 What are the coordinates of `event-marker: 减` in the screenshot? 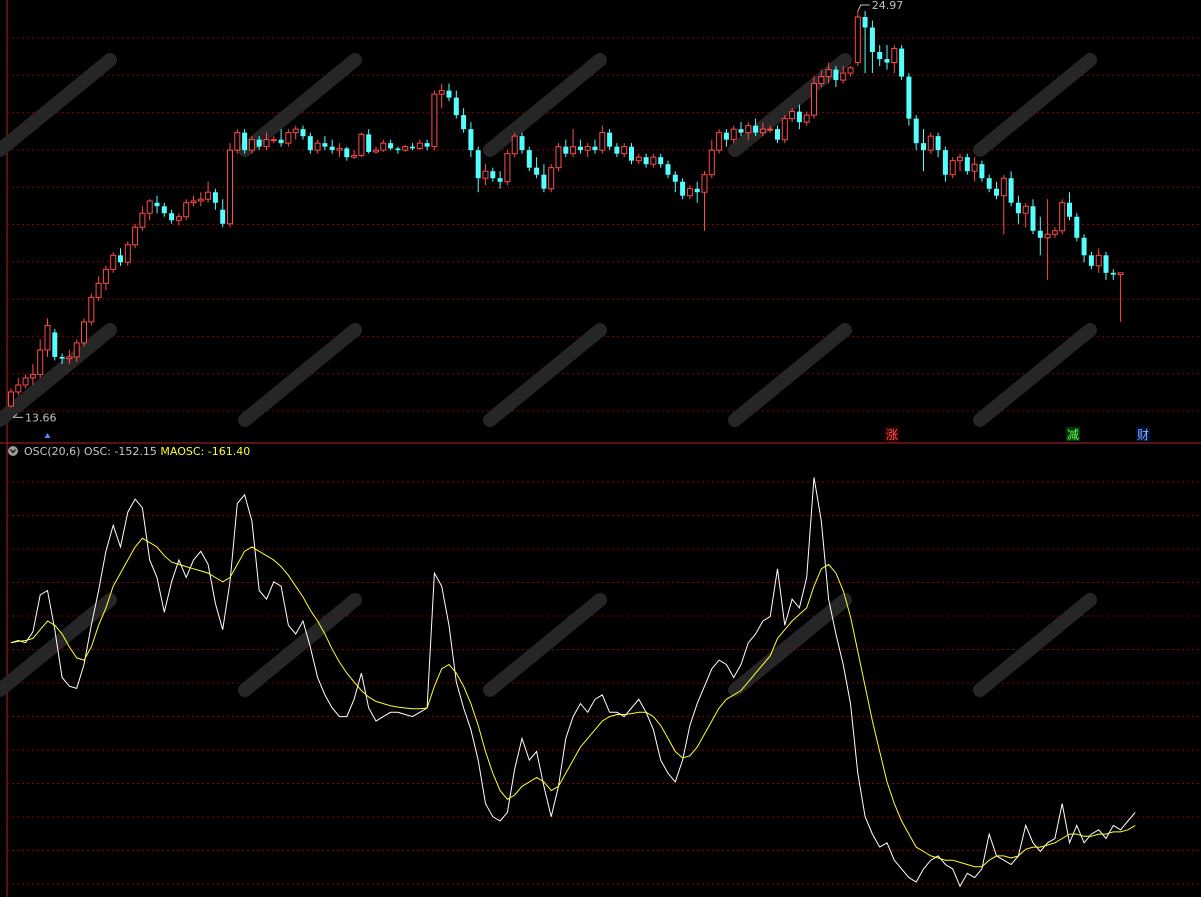 It's located at (1073, 435).